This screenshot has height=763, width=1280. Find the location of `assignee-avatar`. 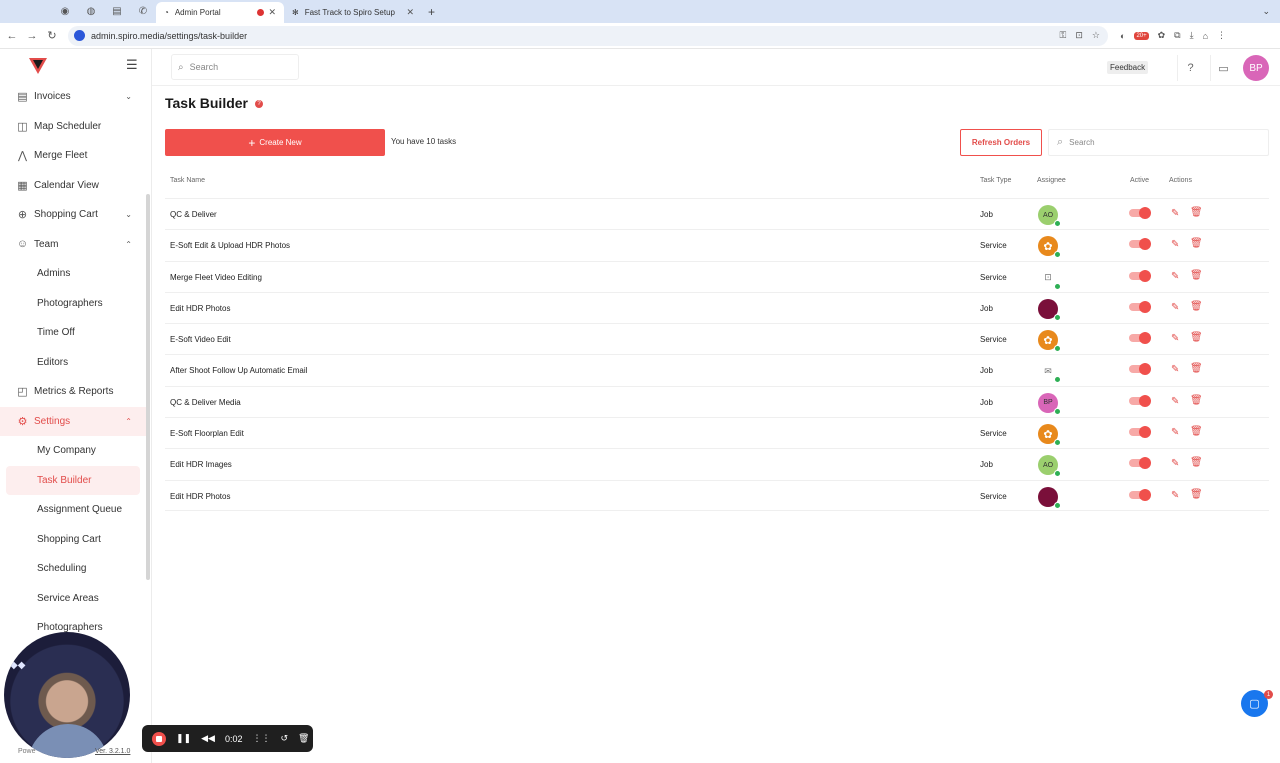

assignee-avatar is located at coordinates (1049, 309).